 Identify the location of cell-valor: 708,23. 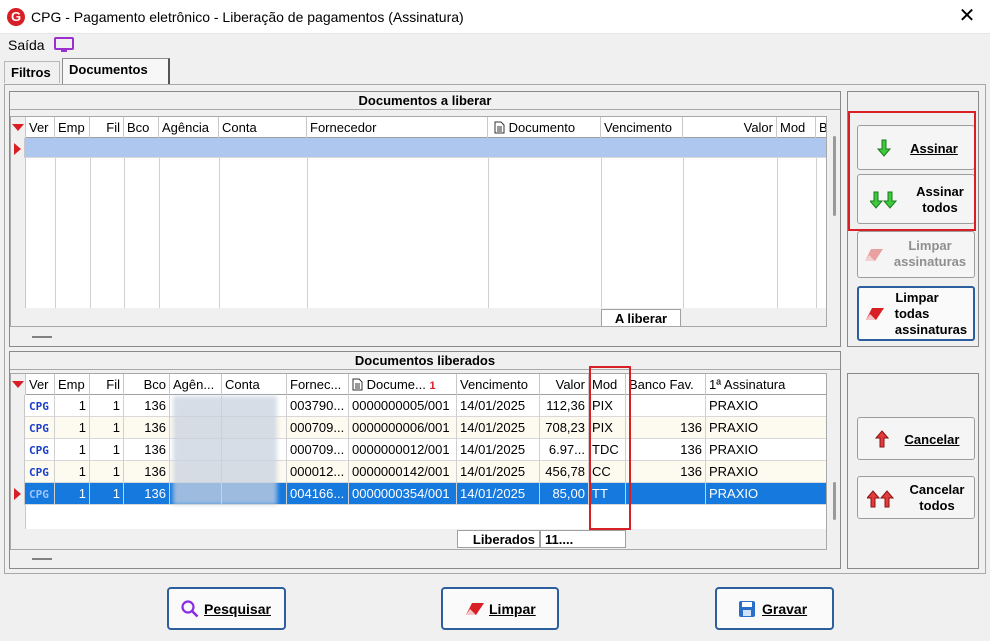
(564, 428).